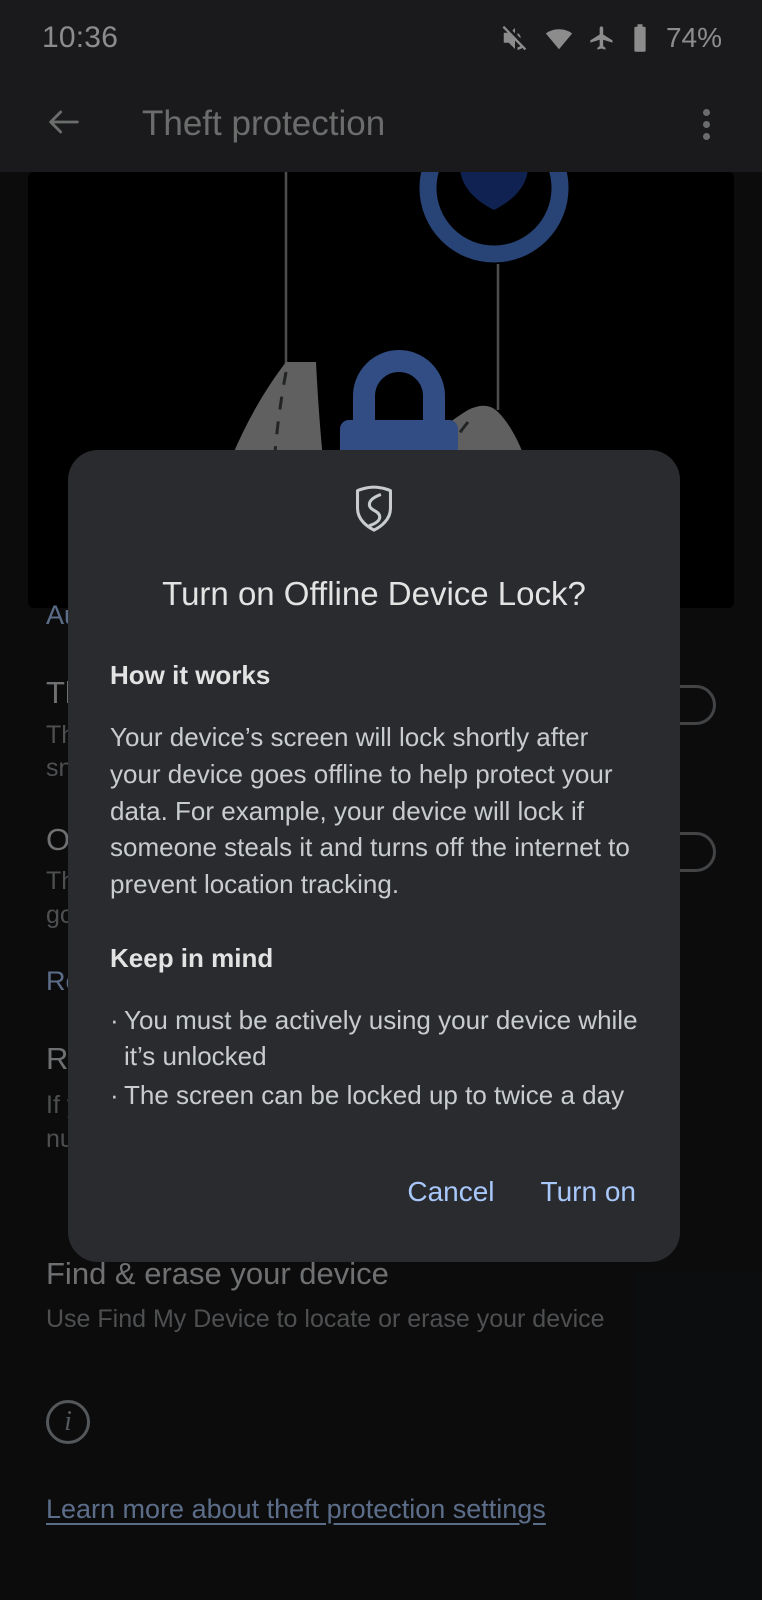 Image resolution: width=762 pixels, height=1600 pixels. I want to click on back-arrow-icon, so click(64, 124).